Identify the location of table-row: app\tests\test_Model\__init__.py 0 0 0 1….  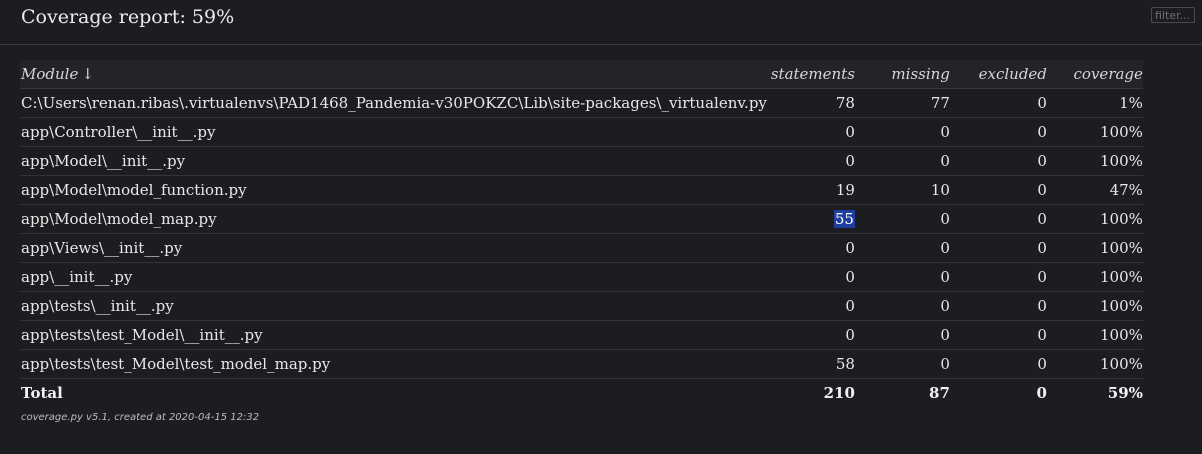
(581, 335).